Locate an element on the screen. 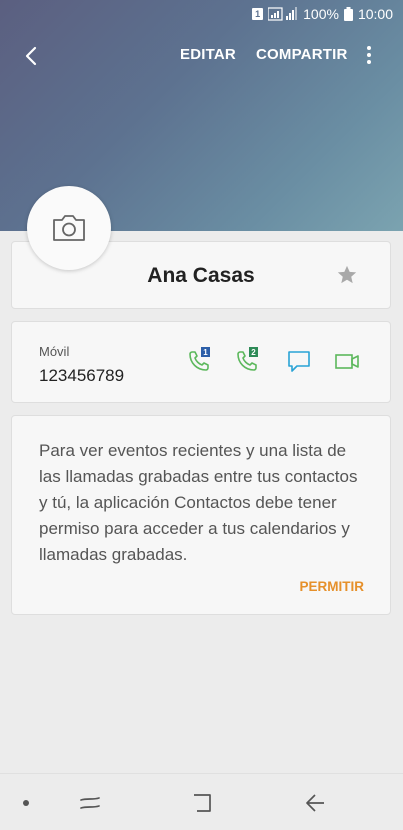 The width and height of the screenshot is (403, 830). sim-indicator-icon: 1 is located at coordinates (258, 14).